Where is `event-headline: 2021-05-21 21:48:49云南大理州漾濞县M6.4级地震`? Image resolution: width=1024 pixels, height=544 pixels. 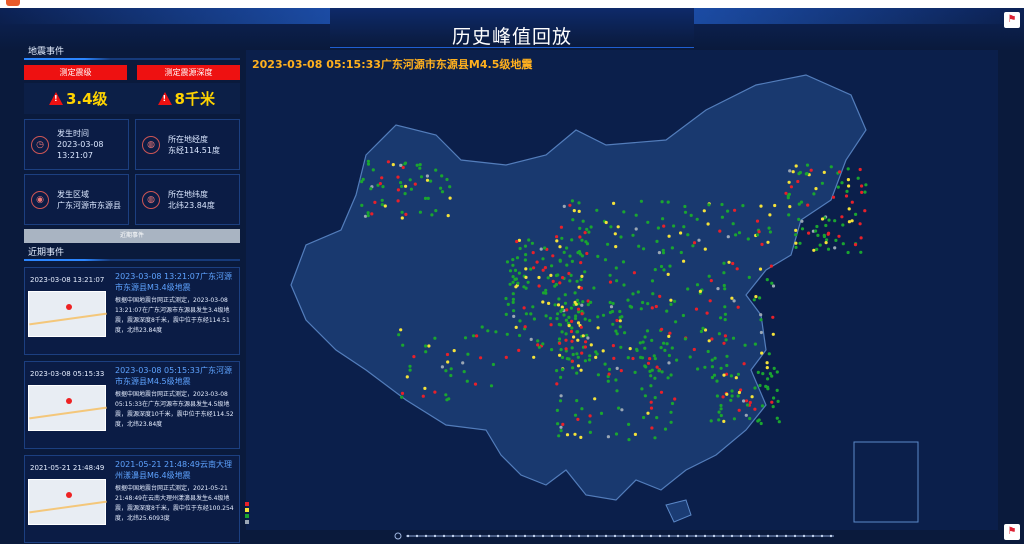 event-headline: 2021-05-21 21:48:49云南大理州漾濞县M6.4级地震 is located at coordinates (175, 470).